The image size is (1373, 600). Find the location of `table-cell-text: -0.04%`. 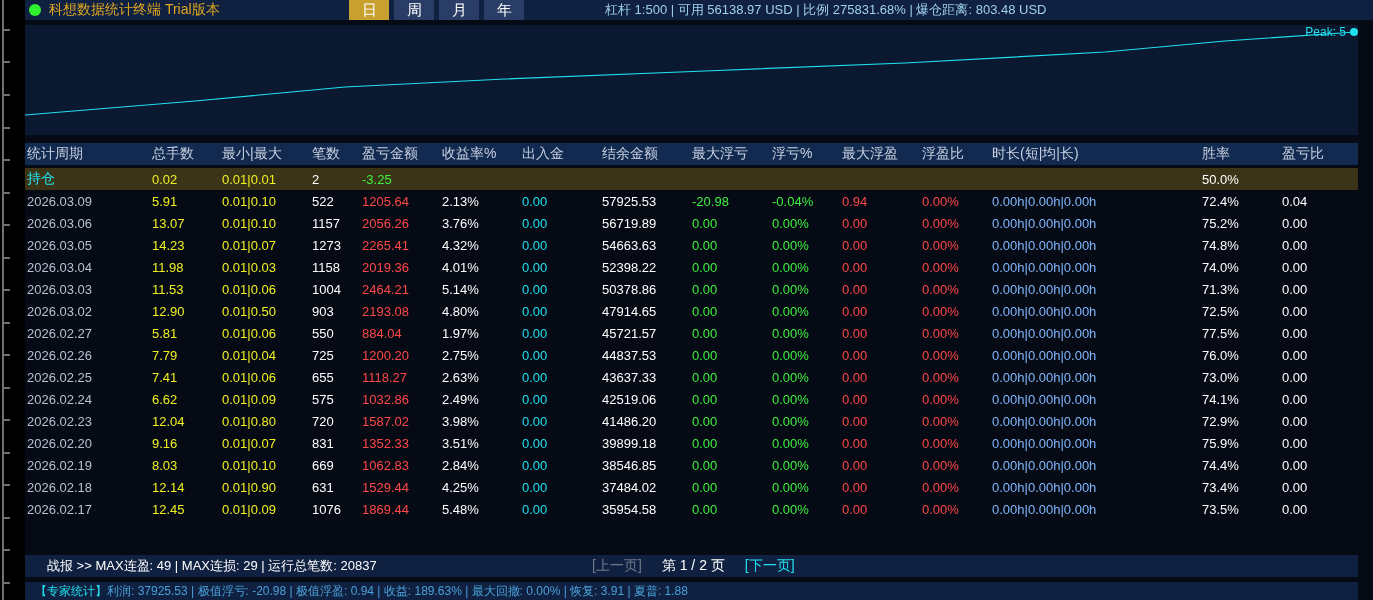

table-cell-text: -0.04% is located at coordinates (793, 201).